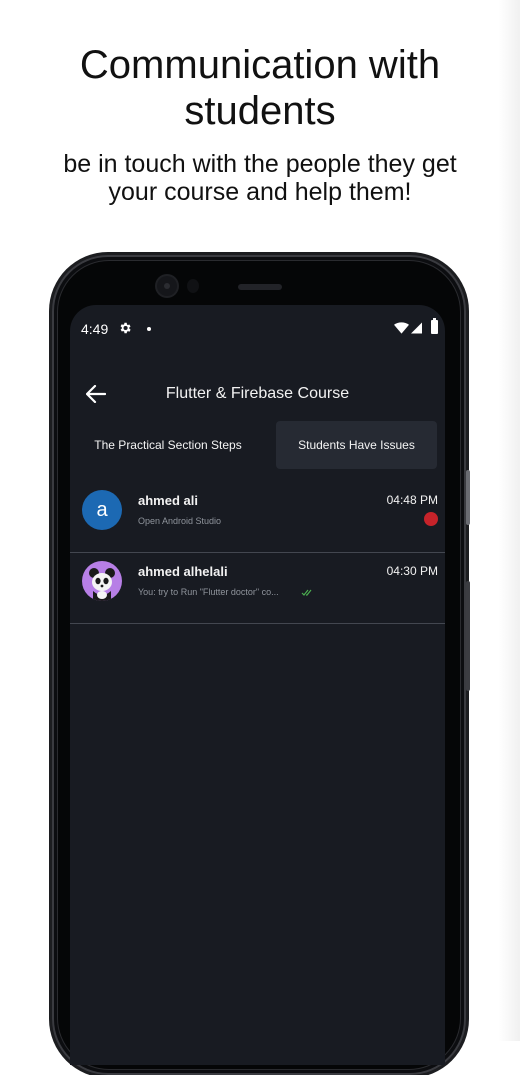 Image resolution: width=520 pixels, height=1075 pixels. Describe the element at coordinates (260, 164) in the screenshot. I see `subtitle-line-1: be in touch with the people they get` at that location.